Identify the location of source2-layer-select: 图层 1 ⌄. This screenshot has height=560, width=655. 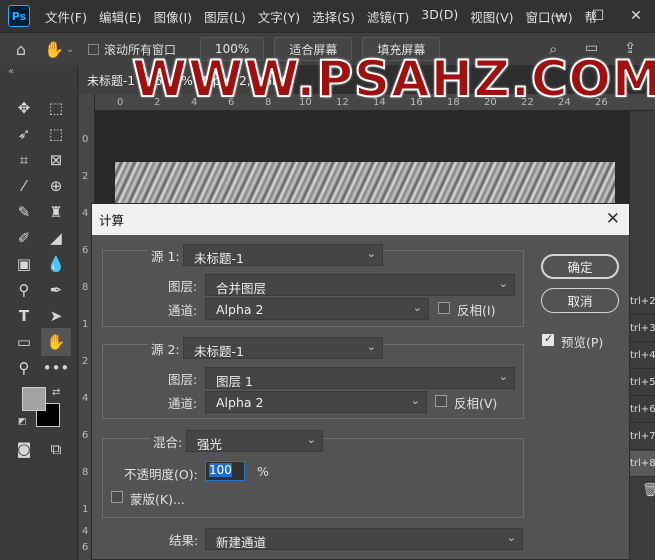
(360, 378).